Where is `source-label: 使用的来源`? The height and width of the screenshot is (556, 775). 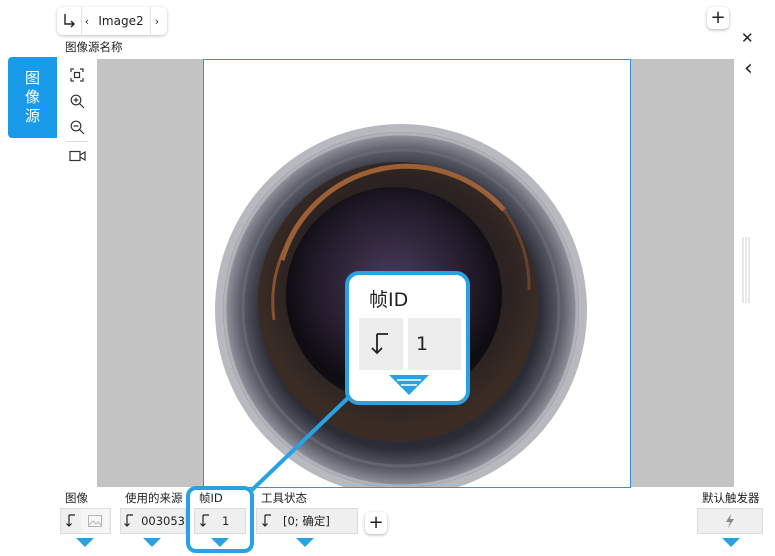
source-label: 使用的来源 is located at coordinates (154, 498).